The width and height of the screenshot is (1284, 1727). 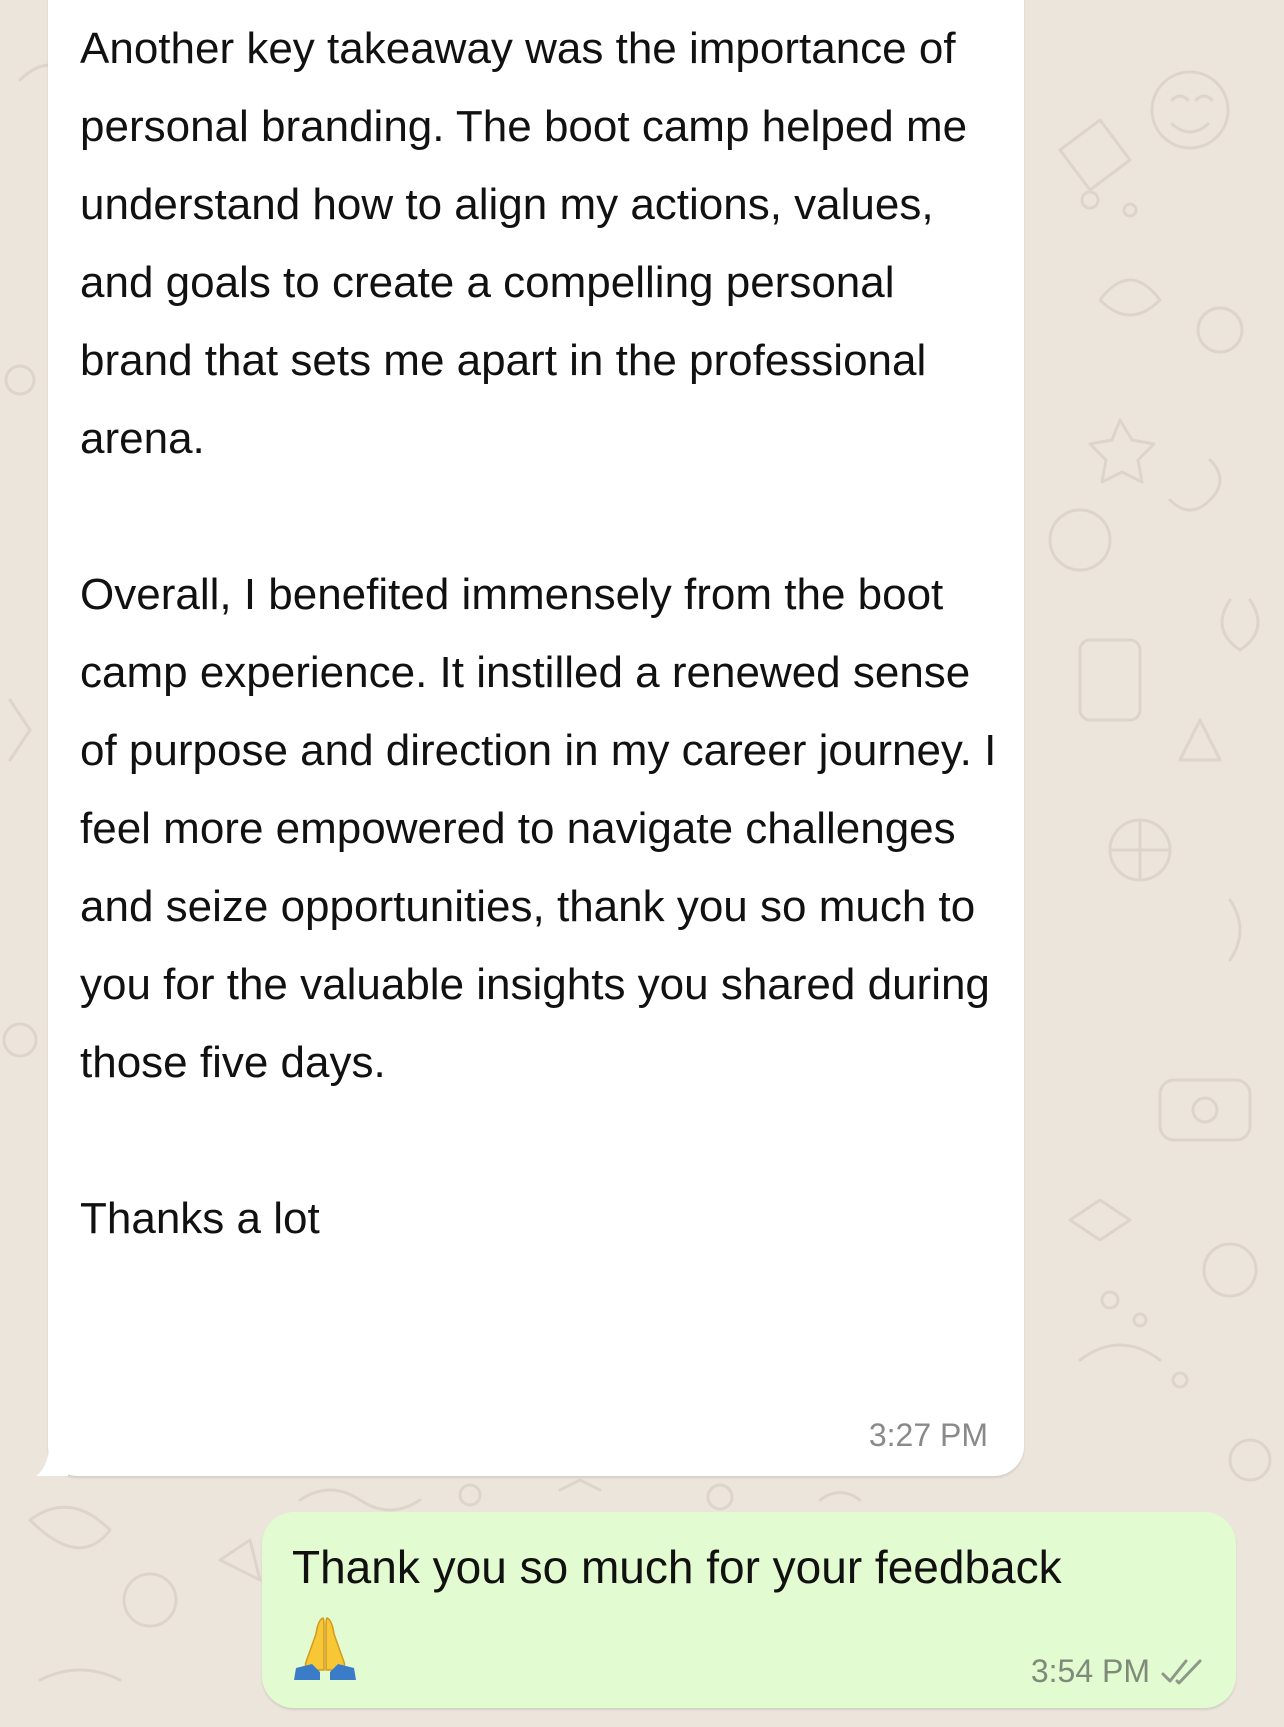 What do you see at coordinates (1090, 1671) in the screenshot?
I see `outgoing-message-time: 3:54 PM` at bounding box center [1090, 1671].